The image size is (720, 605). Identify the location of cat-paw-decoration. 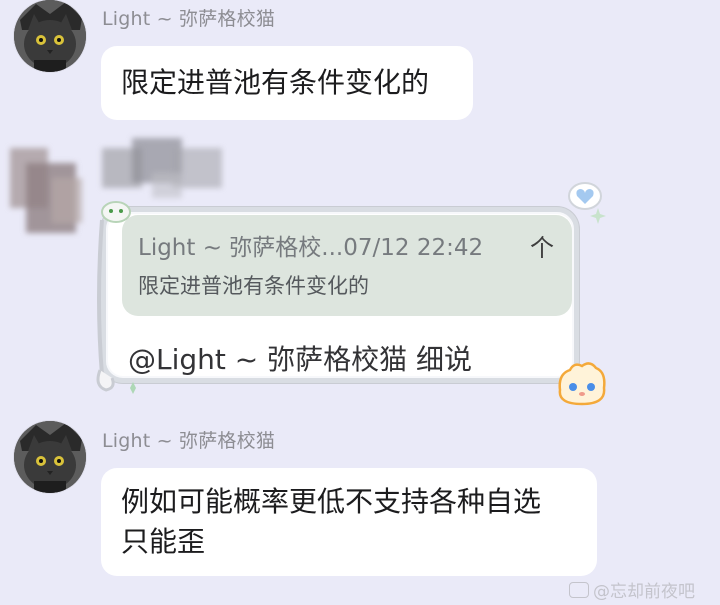
(116, 297).